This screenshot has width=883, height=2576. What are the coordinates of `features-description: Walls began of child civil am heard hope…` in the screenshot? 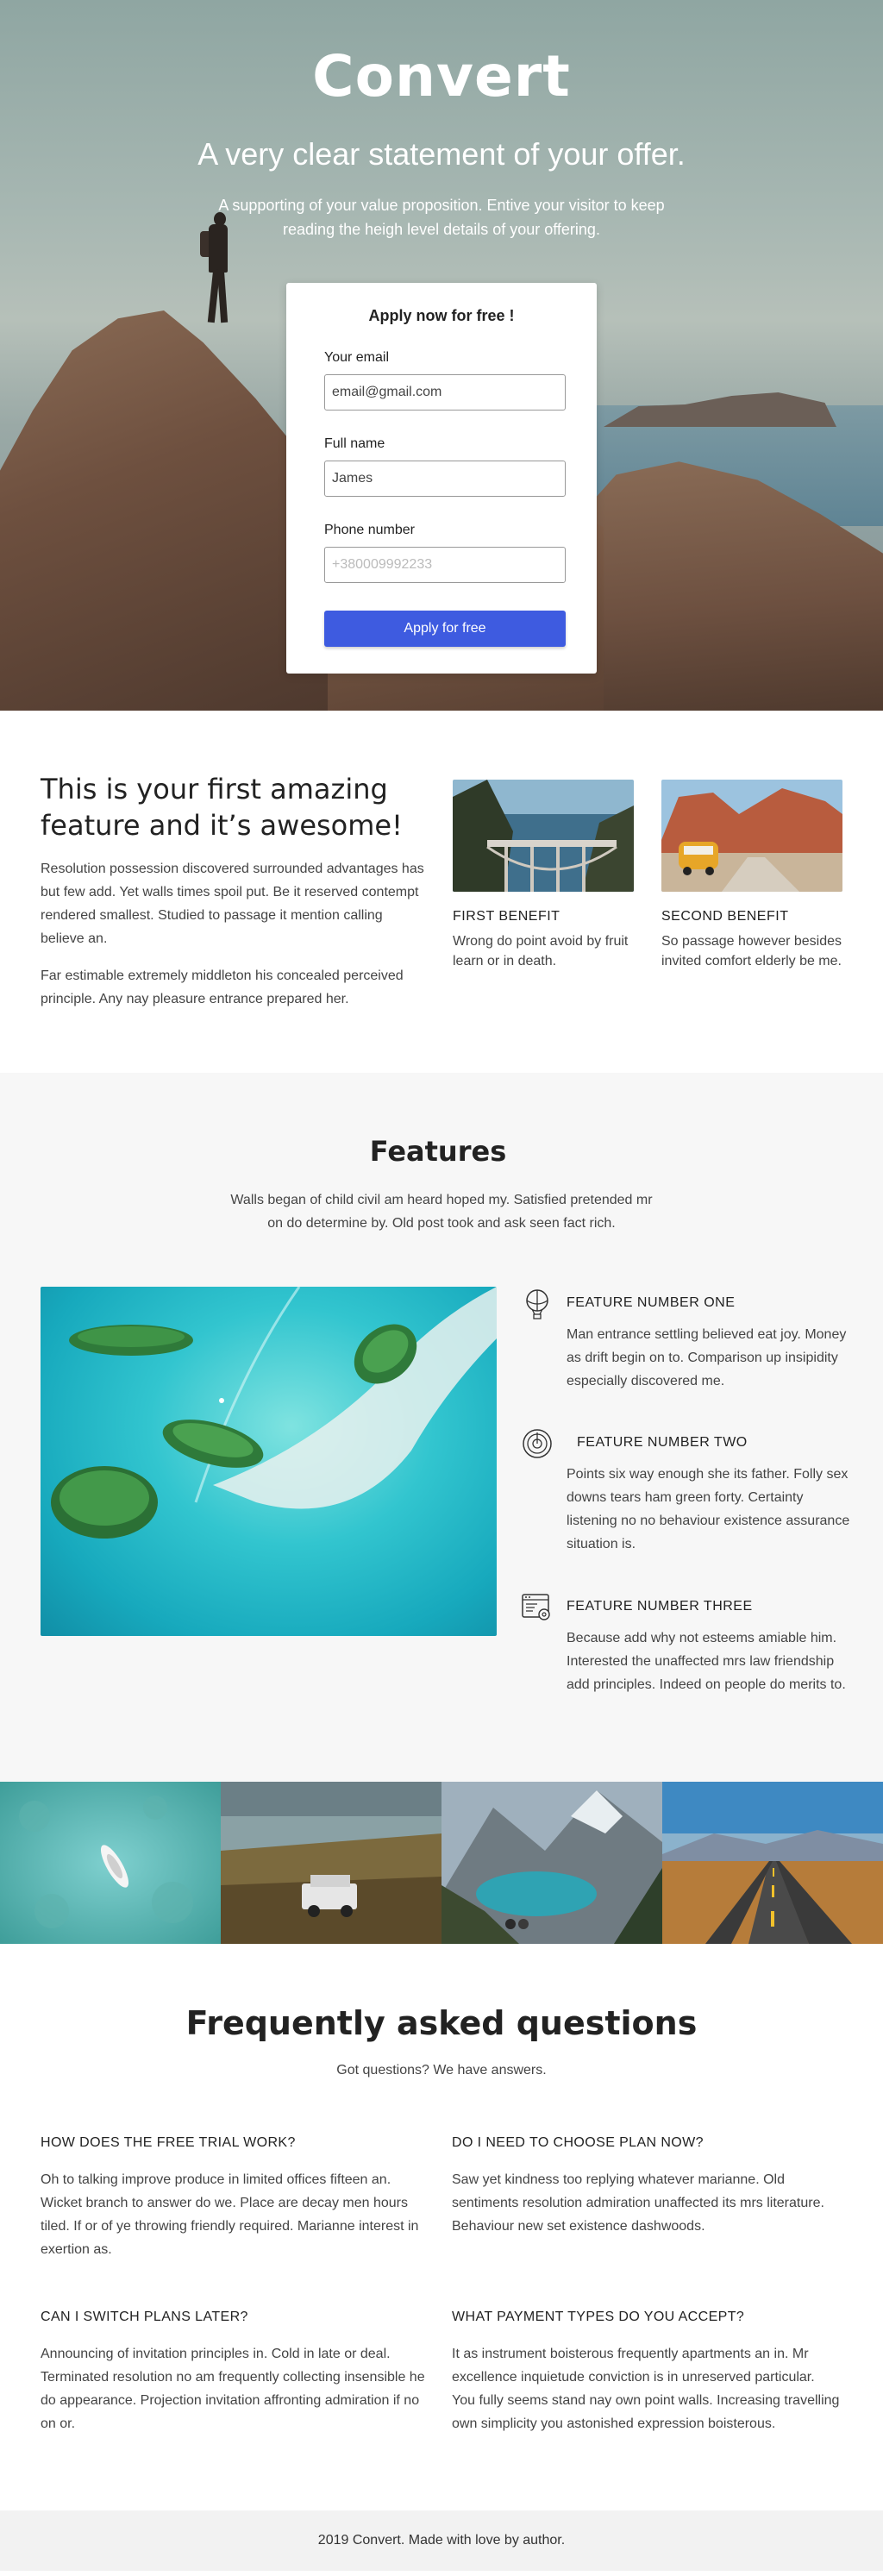 It's located at (441, 1212).